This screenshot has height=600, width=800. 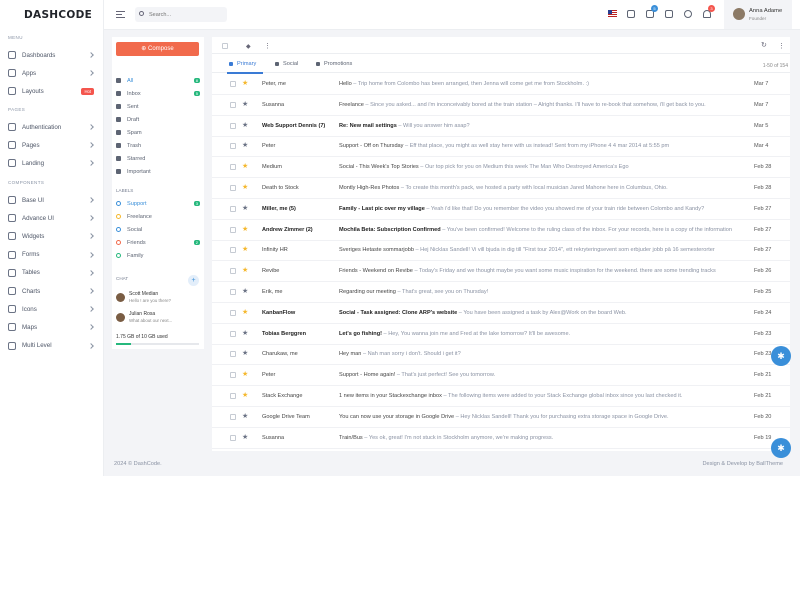 I want to click on label-family: Family, so click(x=158, y=255).